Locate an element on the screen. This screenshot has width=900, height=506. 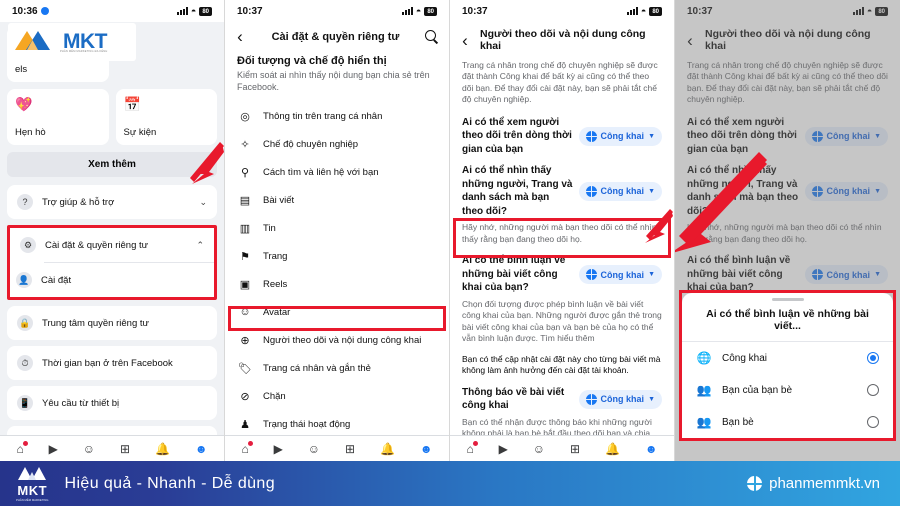
menu-item-label: Trạng thái hoạt động is located at coordinates (307, 424).